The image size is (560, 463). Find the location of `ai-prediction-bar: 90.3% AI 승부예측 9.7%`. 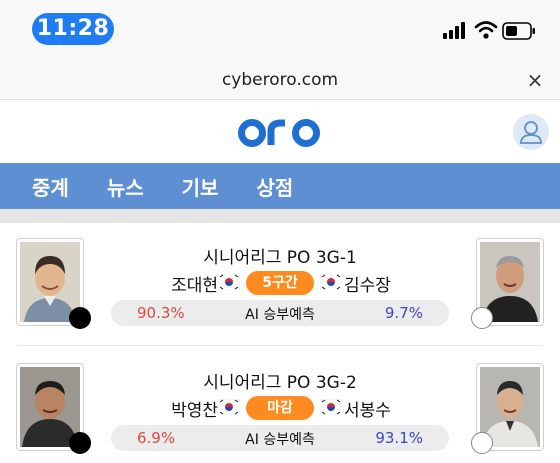

ai-prediction-bar: 90.3% AI 승부예측 9.7% is located at coordinates (280, 313).